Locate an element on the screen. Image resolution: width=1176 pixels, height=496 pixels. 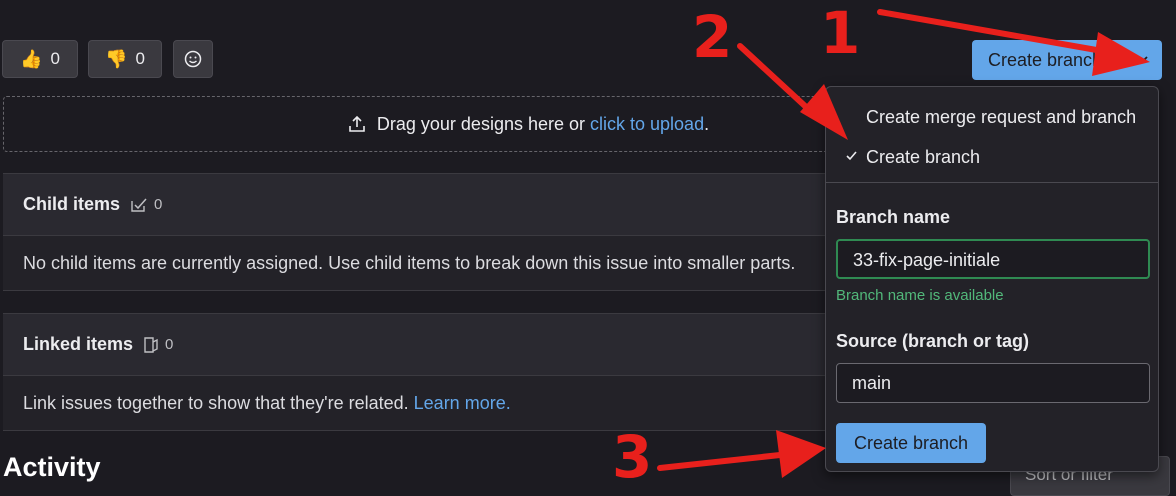
child-items-count: 0 is located at coordinates (146, 204).